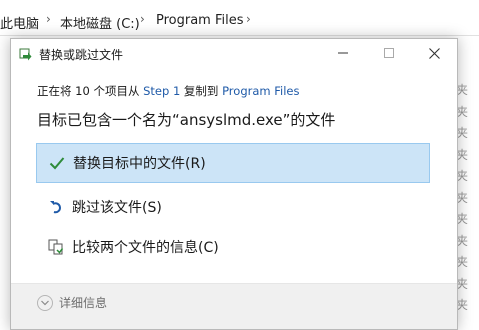 This screenshot has width=479, height=330. What do you see at coordinates (81, 55) in the screenshot?
I see `dialog-title: 替换或跳过文件` at bounding box center [81, 55].